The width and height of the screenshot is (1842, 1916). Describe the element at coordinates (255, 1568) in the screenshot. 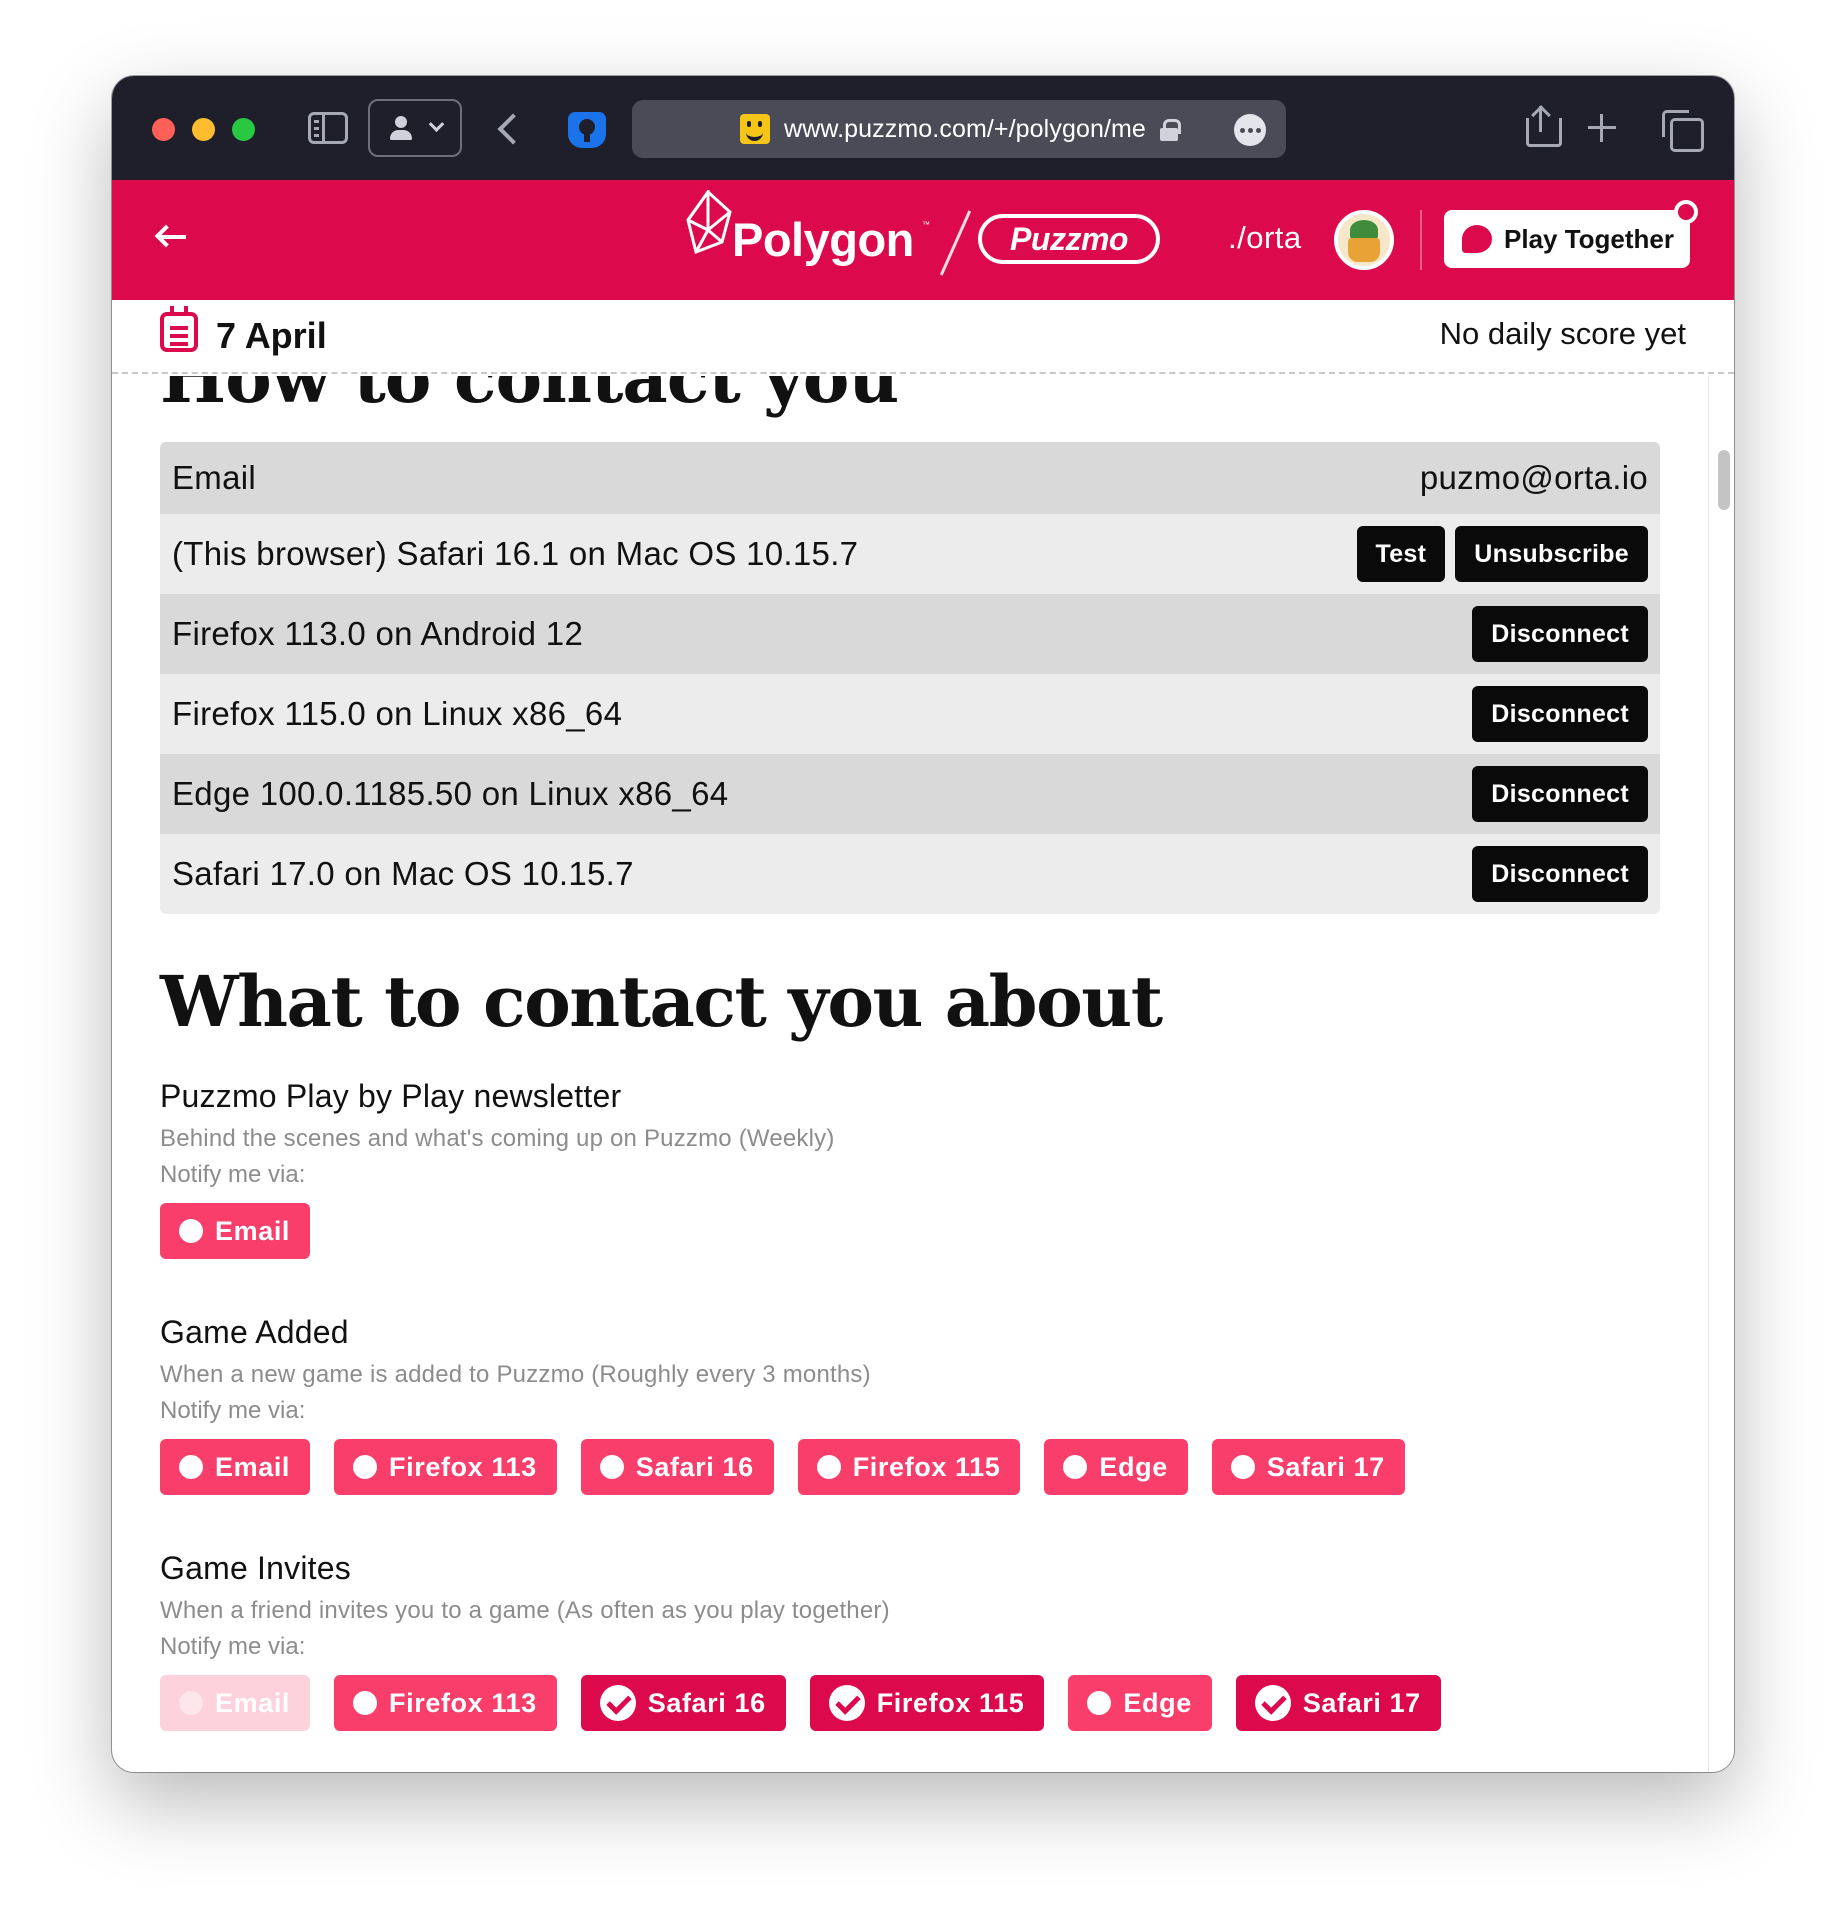

I see `topic-title: Game Invites` at that location.